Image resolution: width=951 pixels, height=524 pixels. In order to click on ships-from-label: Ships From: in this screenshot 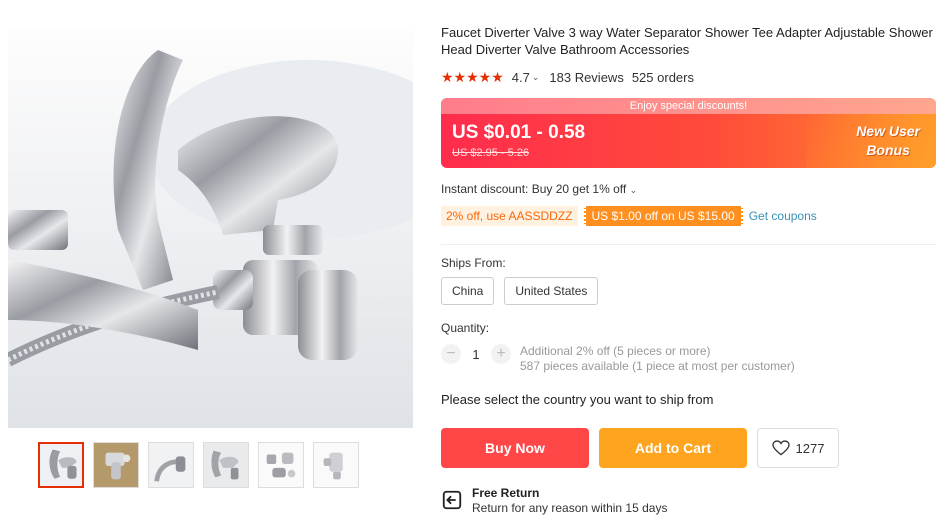, I will do `click(473, 263)`.